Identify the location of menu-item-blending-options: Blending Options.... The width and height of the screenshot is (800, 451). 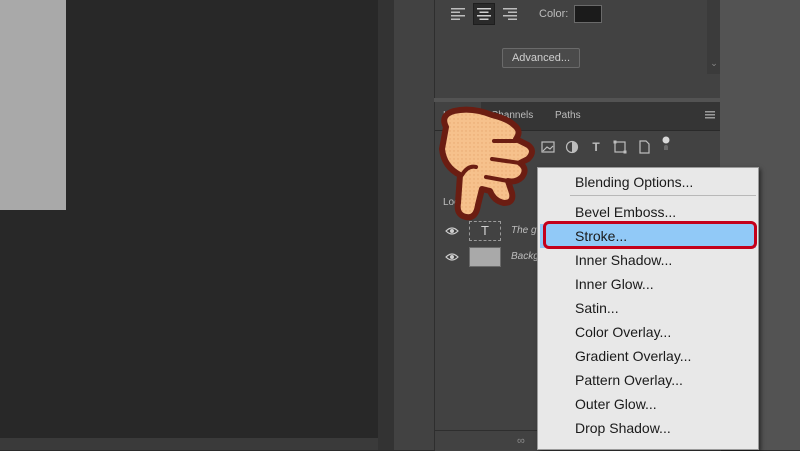
(648, 182).